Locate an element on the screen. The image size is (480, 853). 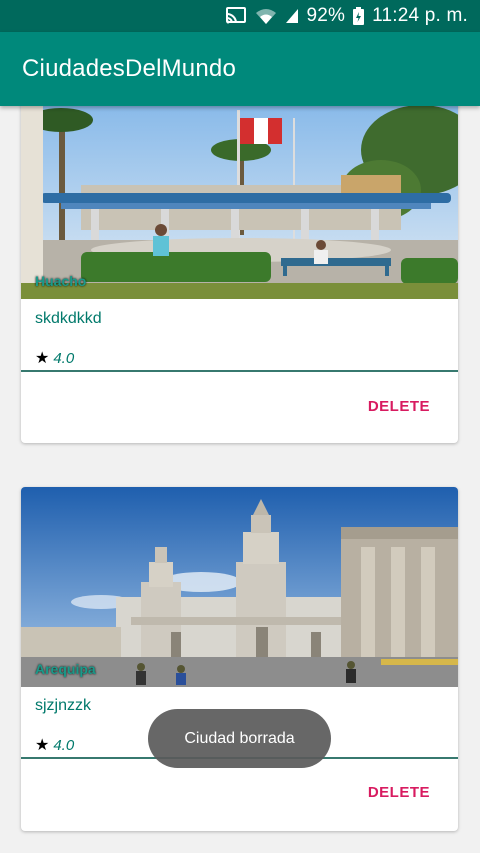
image-caption: Huacho is located at coordinates (61, 281).